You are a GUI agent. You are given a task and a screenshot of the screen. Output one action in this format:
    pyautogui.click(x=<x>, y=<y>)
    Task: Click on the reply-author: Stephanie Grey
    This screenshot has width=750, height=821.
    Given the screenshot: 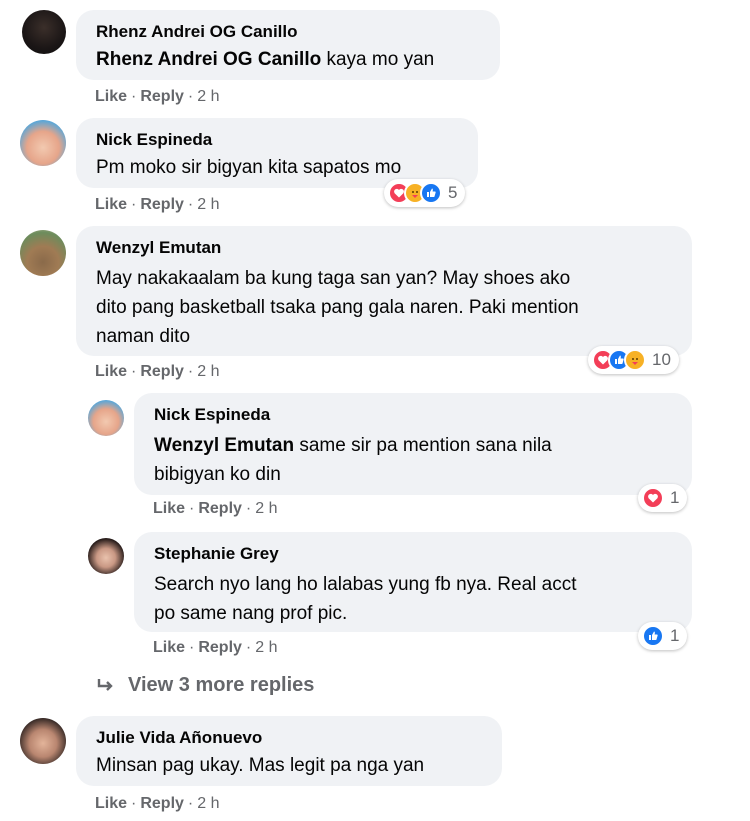 What is the action you would take?
    pyautogui.click(x=414, y=554)
    